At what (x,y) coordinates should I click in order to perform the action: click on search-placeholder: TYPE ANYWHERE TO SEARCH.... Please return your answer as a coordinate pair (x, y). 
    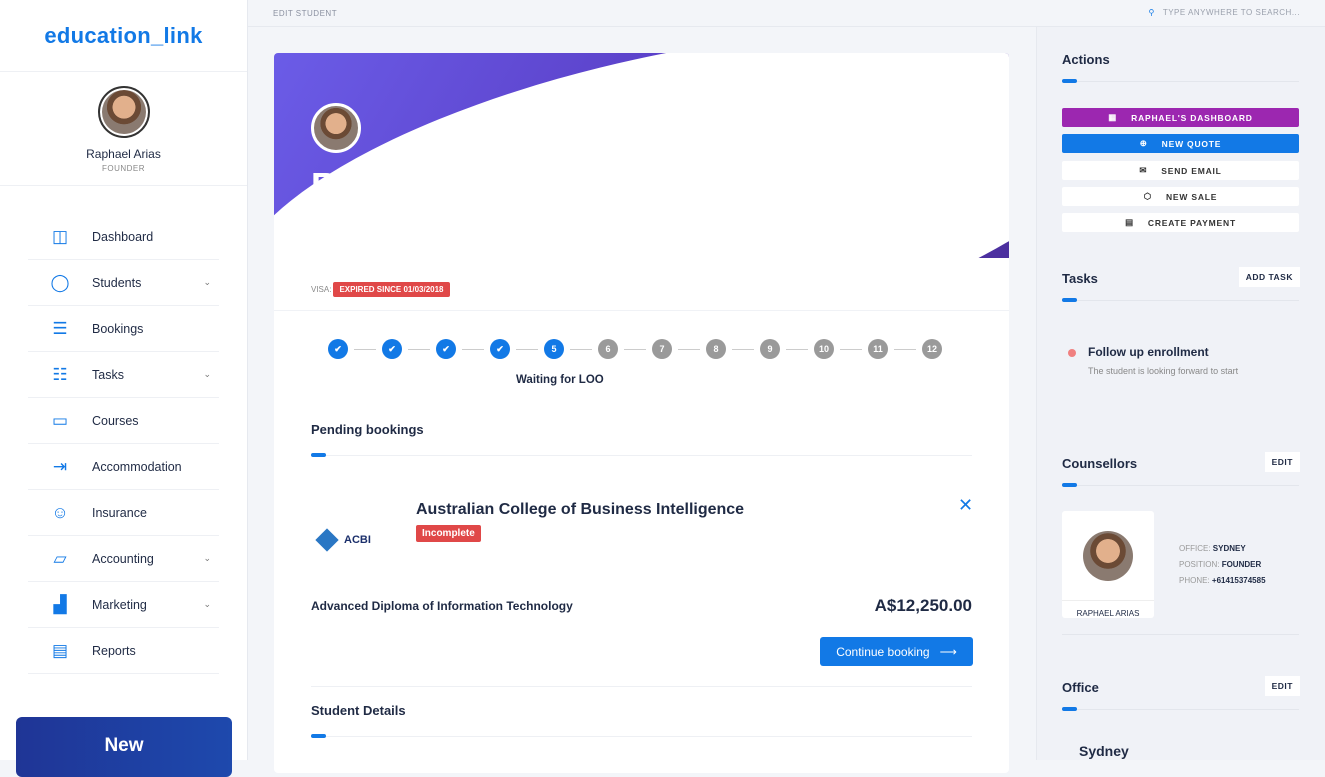
    Looking at the image, I should click on (1231, 12).